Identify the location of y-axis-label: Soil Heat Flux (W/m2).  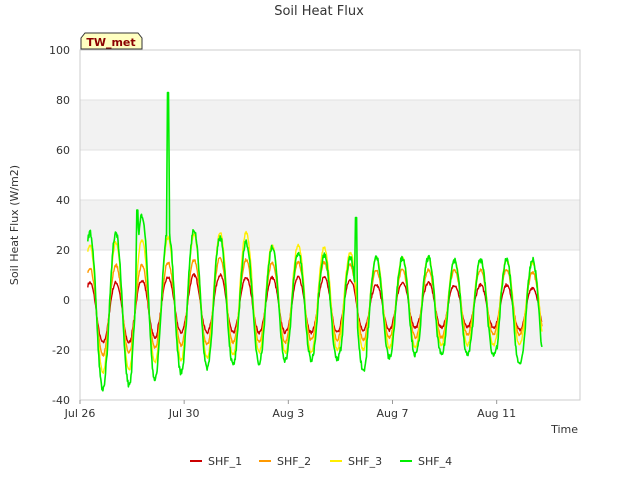
(14, 225).